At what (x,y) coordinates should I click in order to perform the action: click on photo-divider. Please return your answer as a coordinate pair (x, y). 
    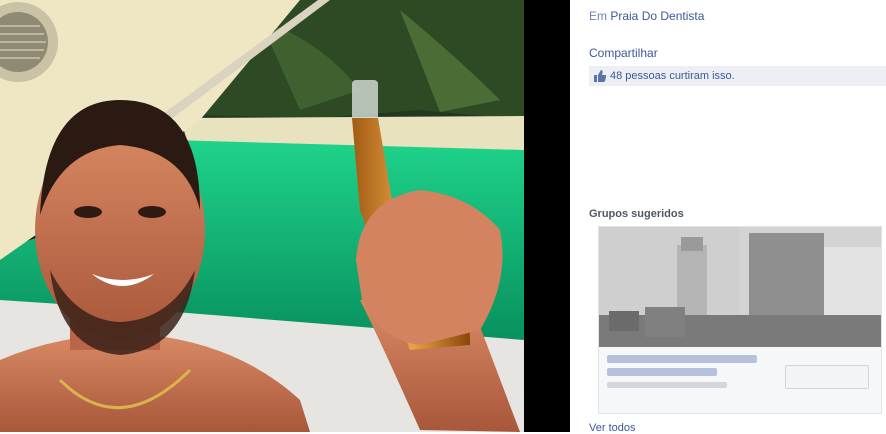
    Looking at the image, I should click on (547, 216).